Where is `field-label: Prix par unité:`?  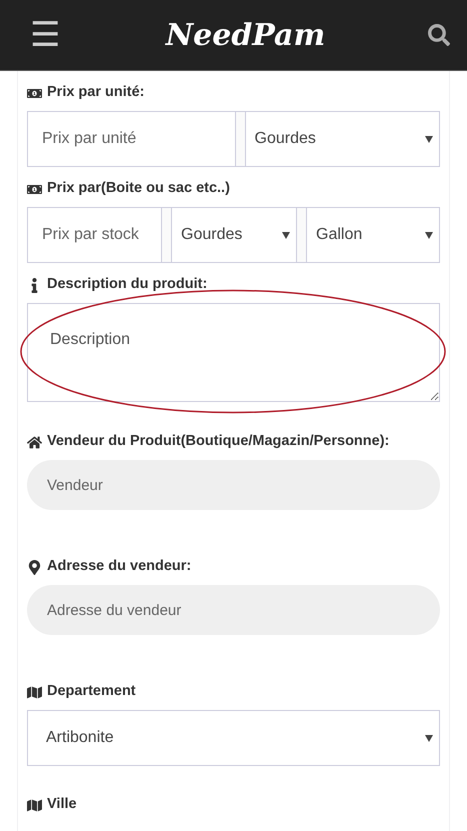
field-label: Prix par unité: is located at coordinates (95, 92).